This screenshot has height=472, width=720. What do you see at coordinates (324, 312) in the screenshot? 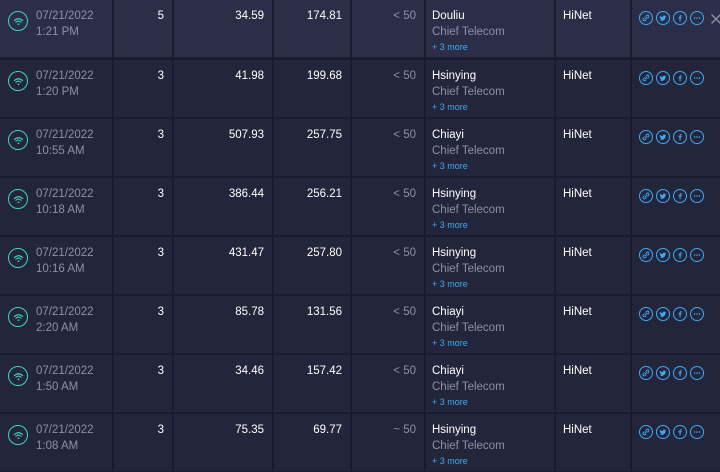
I see `upload-value: 131.56` at bounding box center [324, 312].